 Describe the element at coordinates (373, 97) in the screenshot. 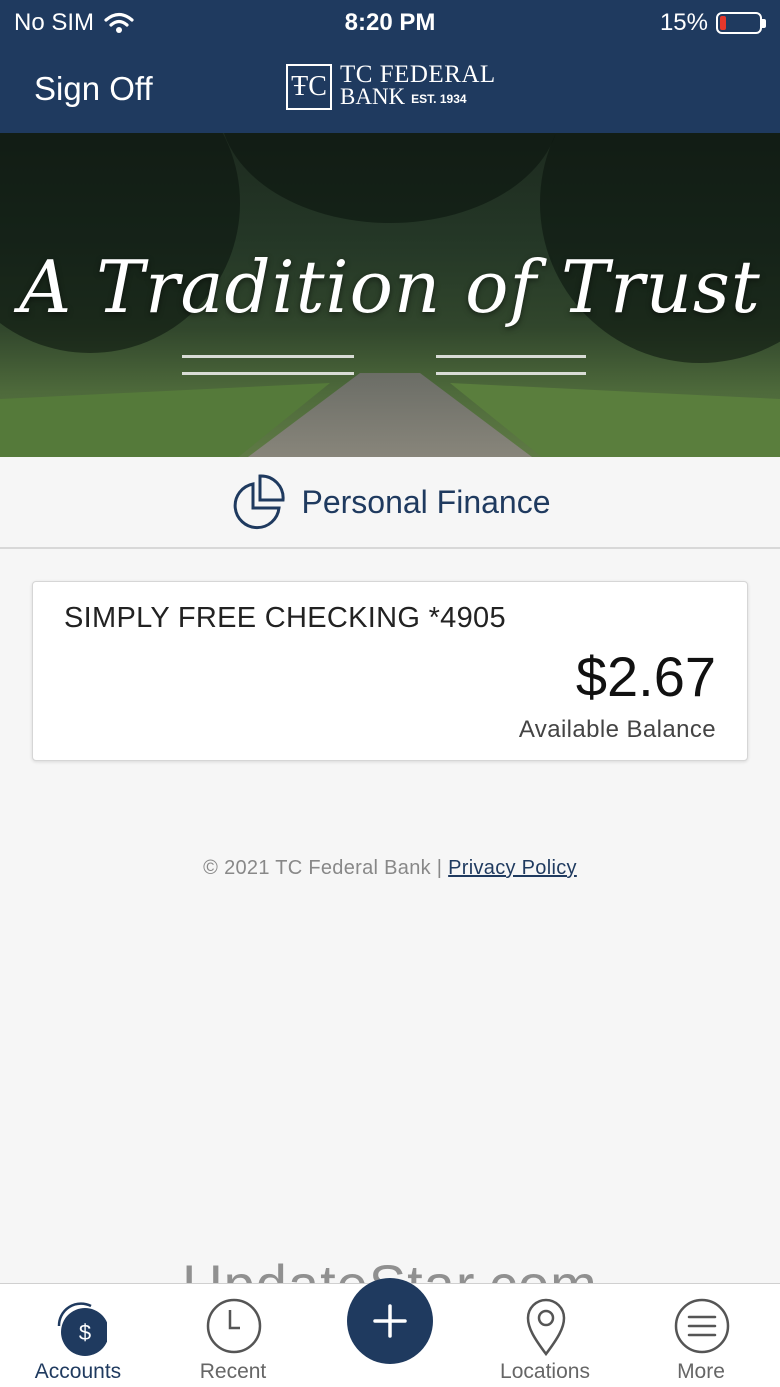

I see `logo-line2: BANK` at that location.